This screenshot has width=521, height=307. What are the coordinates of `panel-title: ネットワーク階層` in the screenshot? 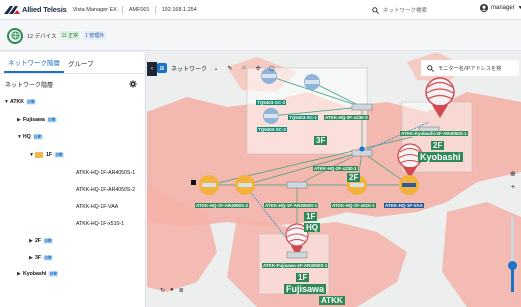 It's located at (29, 85).